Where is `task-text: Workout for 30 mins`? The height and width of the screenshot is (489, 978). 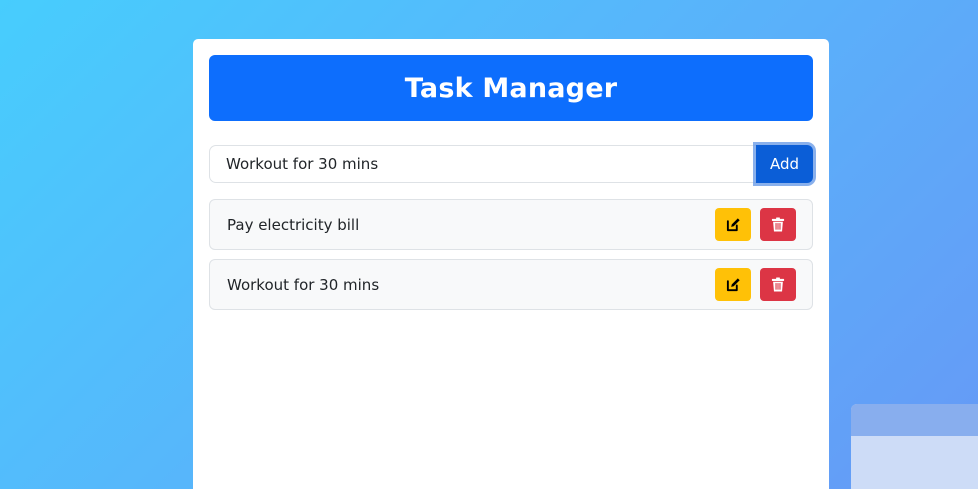
task-text: Workout for 30 mins is located at coordinates (303, 284).